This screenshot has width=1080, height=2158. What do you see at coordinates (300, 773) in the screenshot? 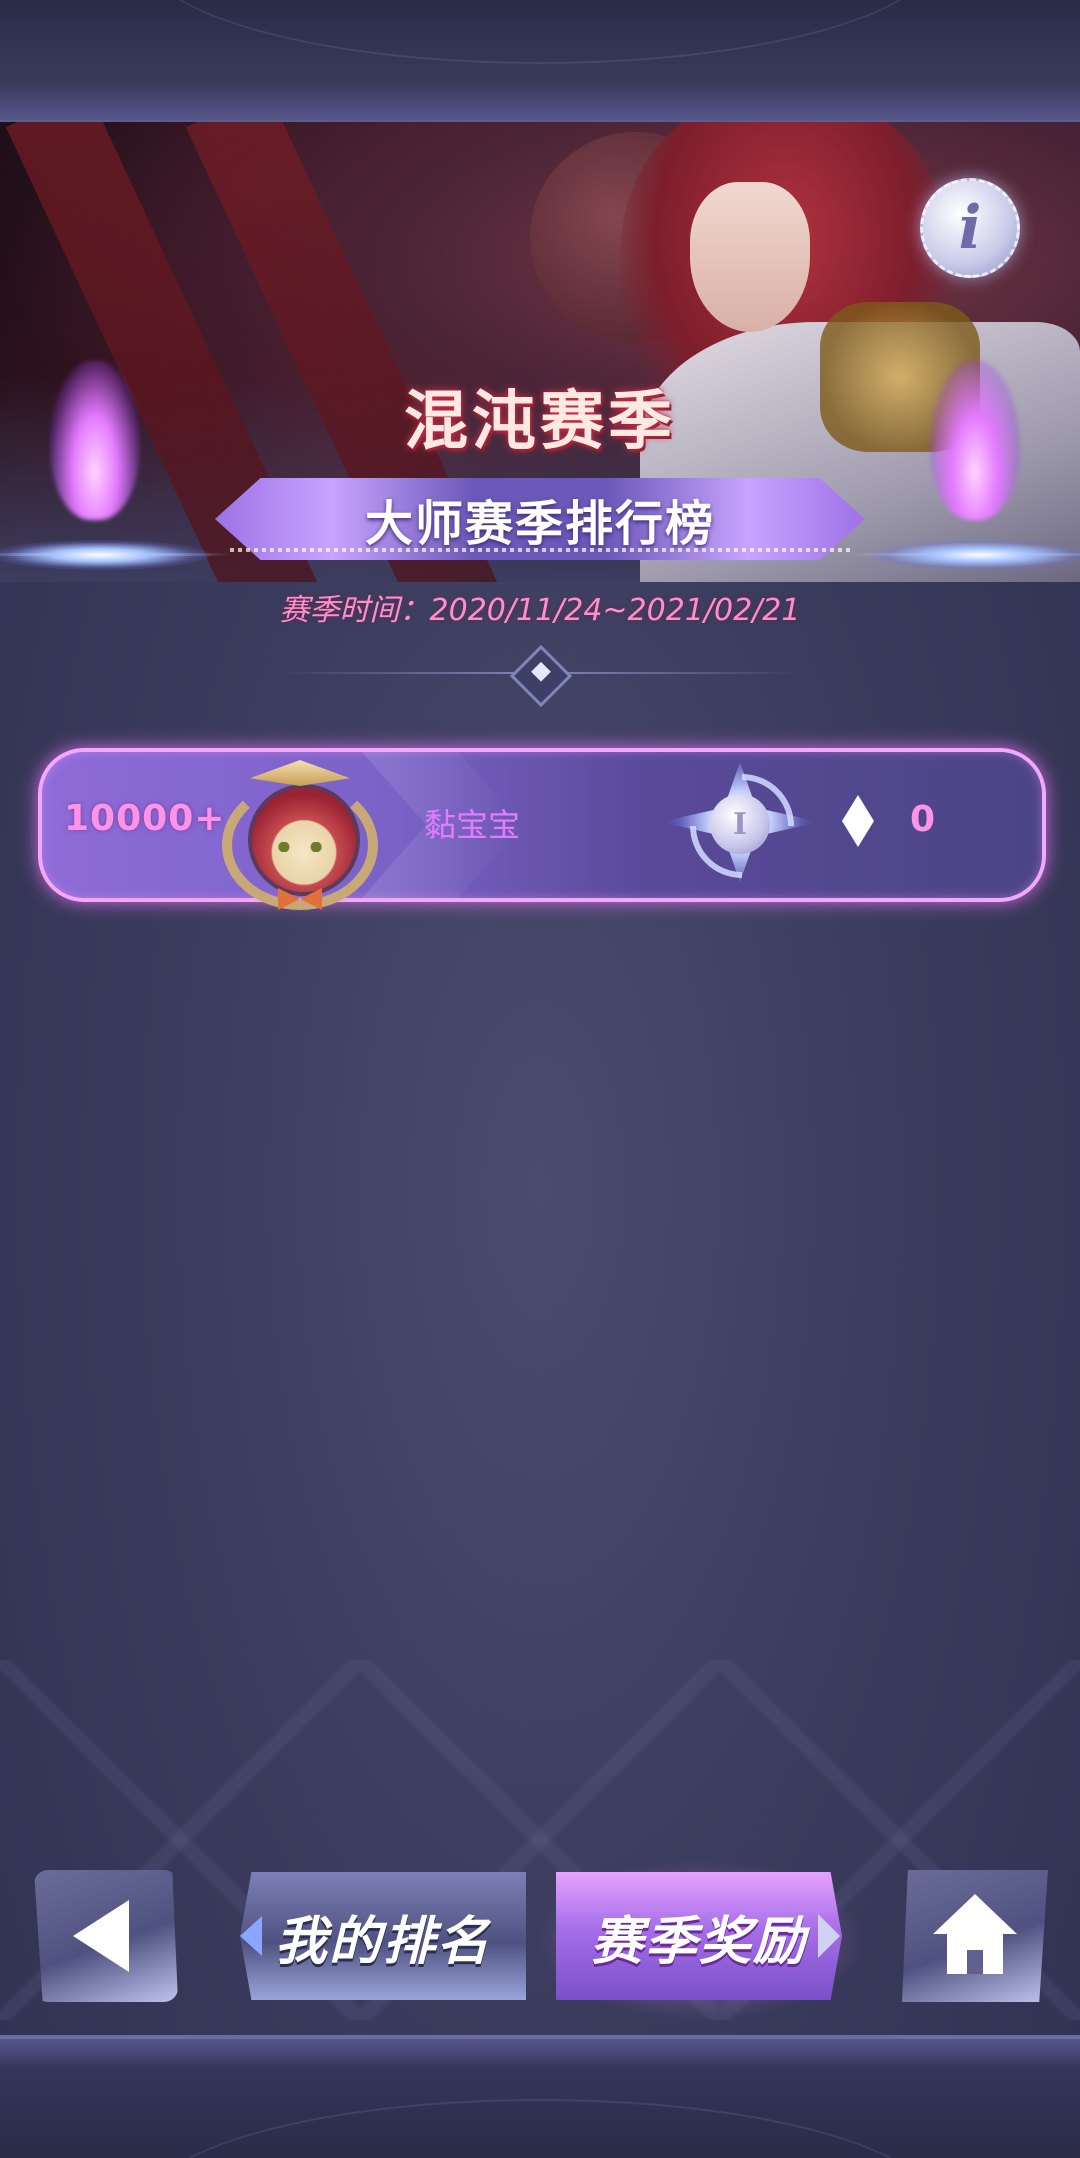
I see `graduation-hat-icon` at bounding box center [300, 773].